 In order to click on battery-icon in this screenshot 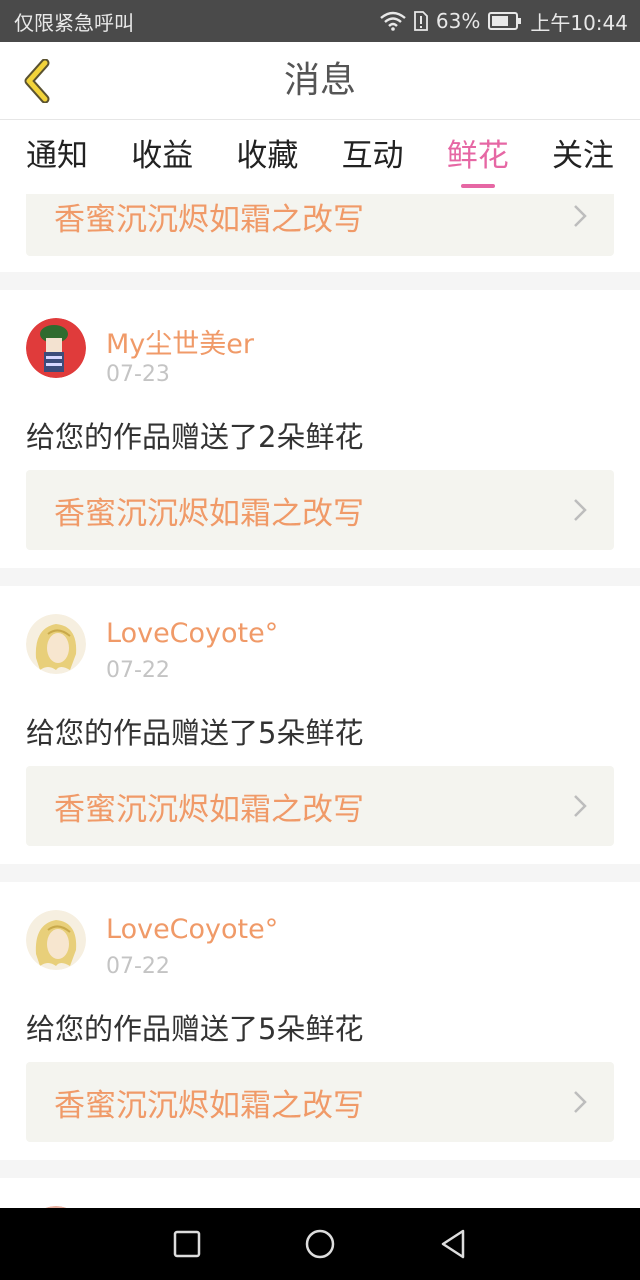, I will do `click(505, 21)`.